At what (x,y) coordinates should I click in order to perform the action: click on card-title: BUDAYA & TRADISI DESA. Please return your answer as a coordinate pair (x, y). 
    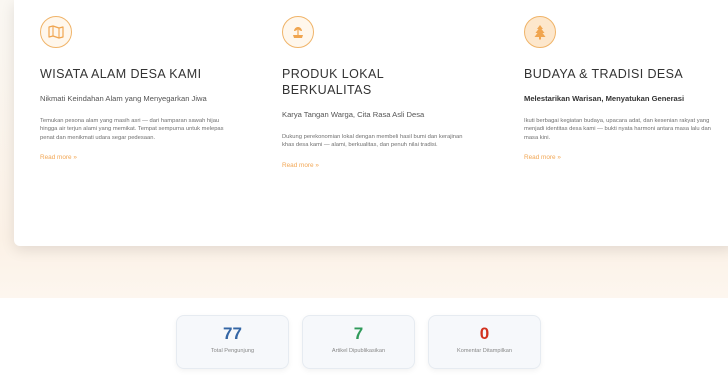
    Looking at the image, I should click on (604, 74).